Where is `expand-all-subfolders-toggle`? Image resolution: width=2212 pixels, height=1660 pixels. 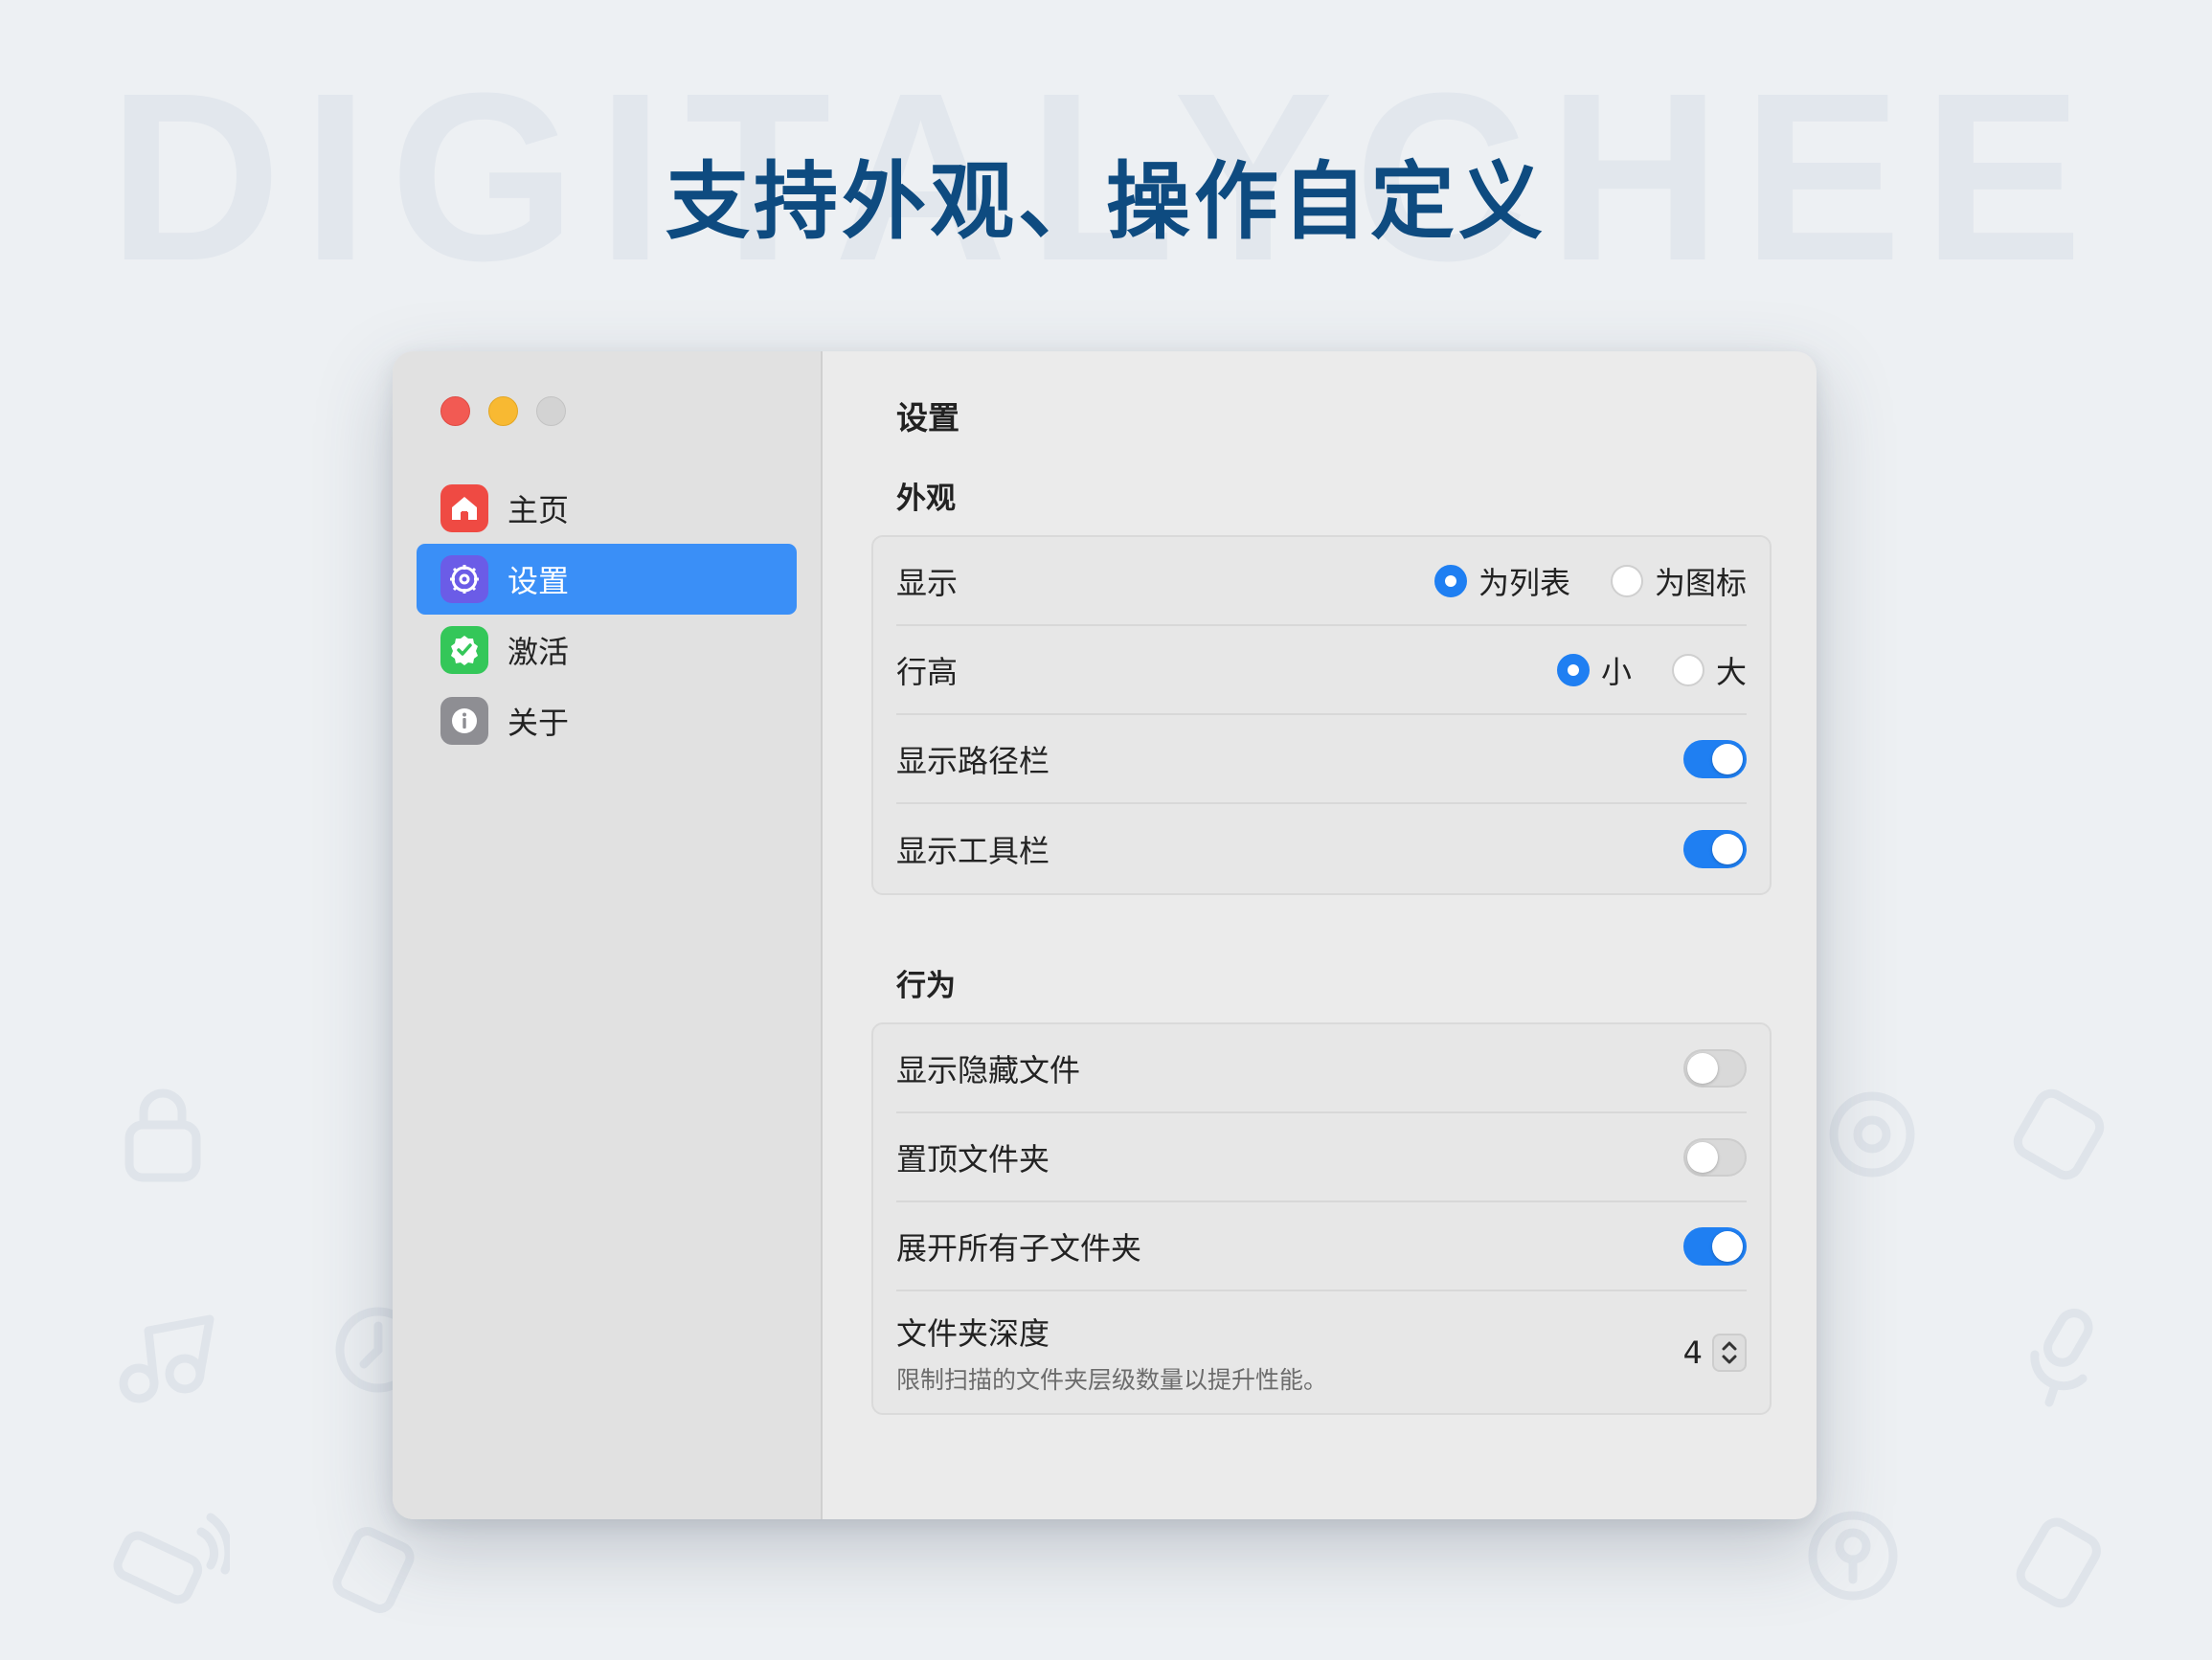 expand-all-subfolders-toggle is located at coordinates (1715, 1246).